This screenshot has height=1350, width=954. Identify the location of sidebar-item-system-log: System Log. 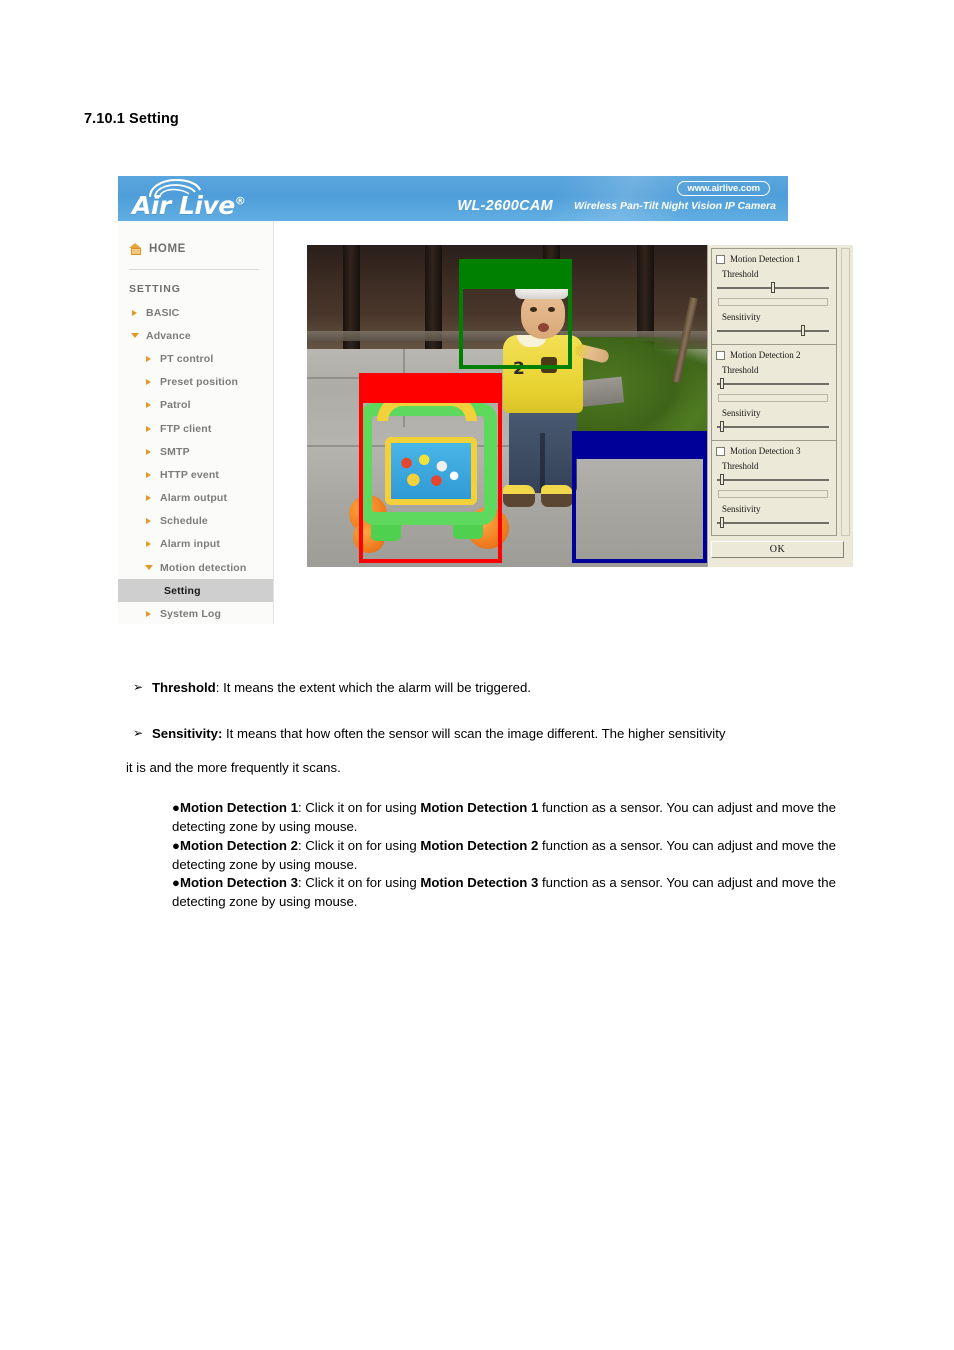
(195, 613).